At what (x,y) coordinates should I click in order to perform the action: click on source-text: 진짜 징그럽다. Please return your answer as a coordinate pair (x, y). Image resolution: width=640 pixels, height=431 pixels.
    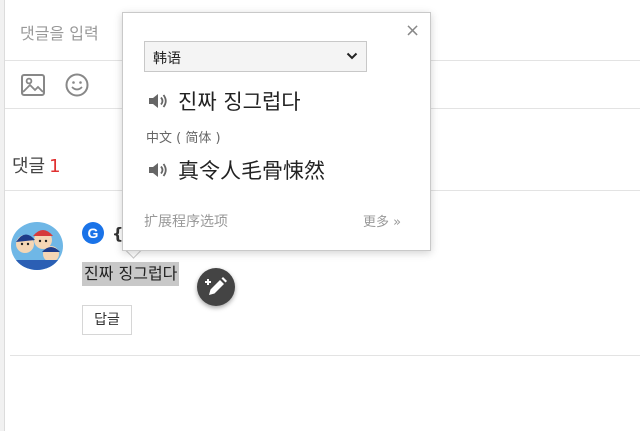
    Looking at the image, I should click on (239, 102).